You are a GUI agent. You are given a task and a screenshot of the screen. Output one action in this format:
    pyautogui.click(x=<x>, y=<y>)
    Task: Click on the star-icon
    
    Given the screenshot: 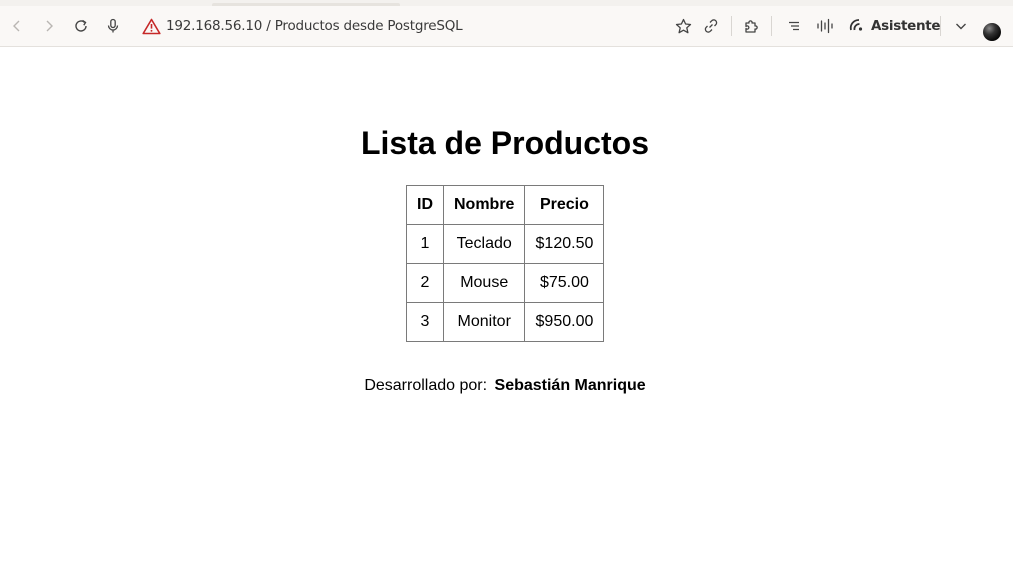 What is the action you would take?
    pyautogui.click(x=683, y=26)
    